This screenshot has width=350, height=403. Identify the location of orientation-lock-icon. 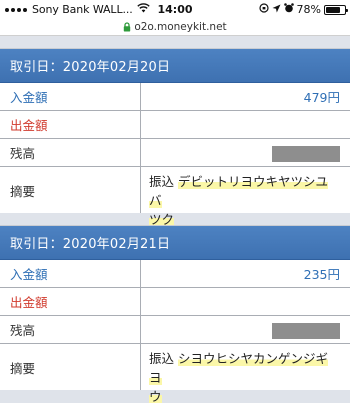
(263, 9).